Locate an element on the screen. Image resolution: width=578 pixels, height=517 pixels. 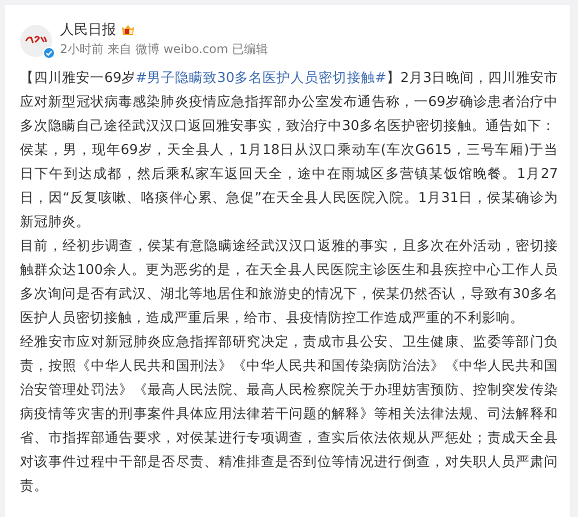
from-label: 来自 is located at coordinates (120, 49).